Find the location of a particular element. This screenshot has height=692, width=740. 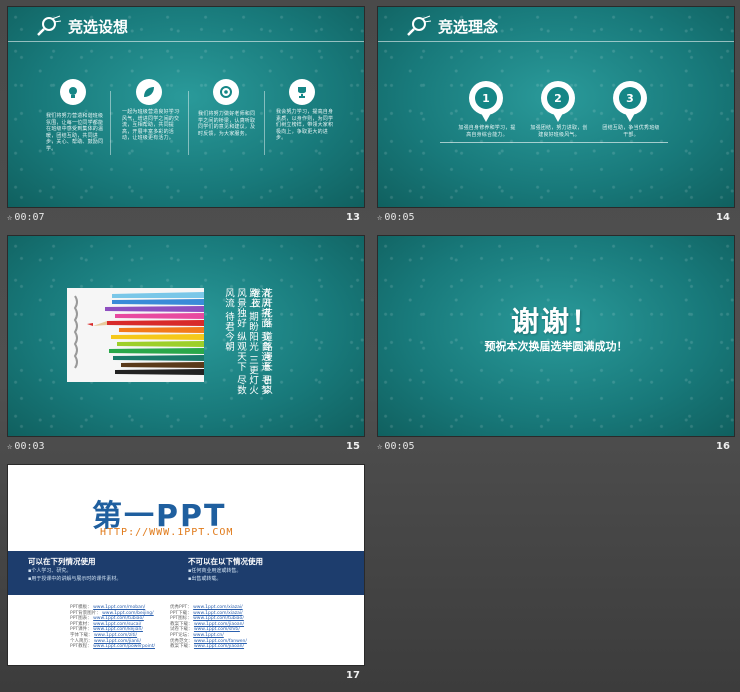

background-pattern is located at coordinates (186, 107).